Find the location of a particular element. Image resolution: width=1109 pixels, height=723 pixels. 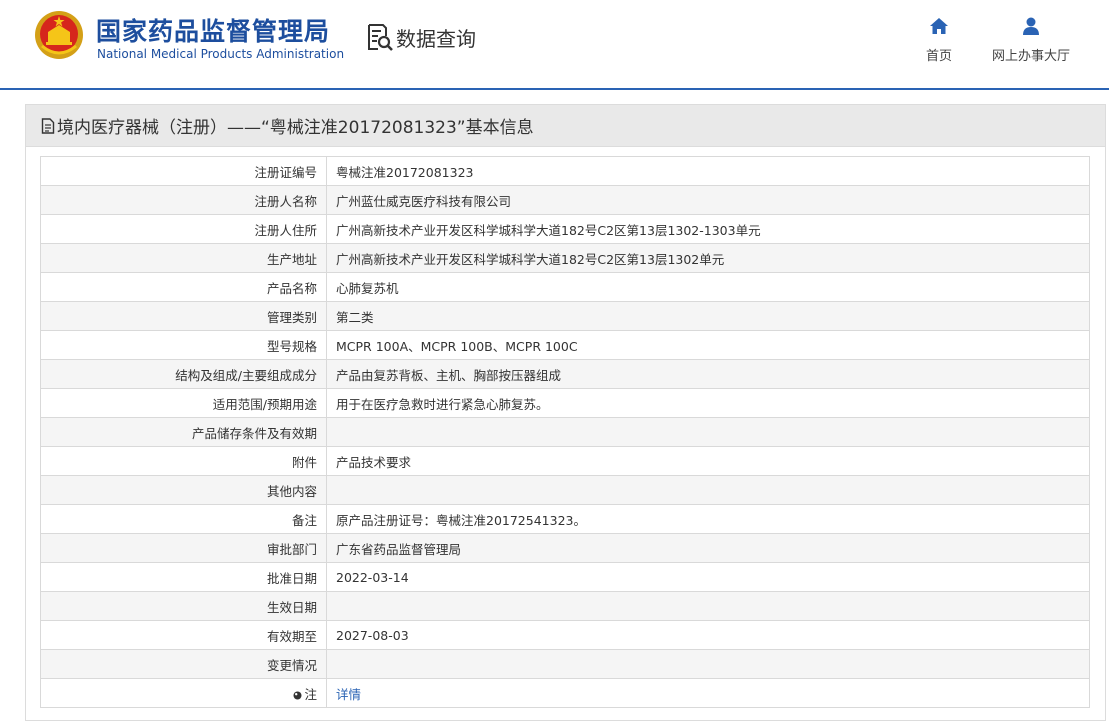

table-row: 其他内容 is located at coordinates (565, 490).